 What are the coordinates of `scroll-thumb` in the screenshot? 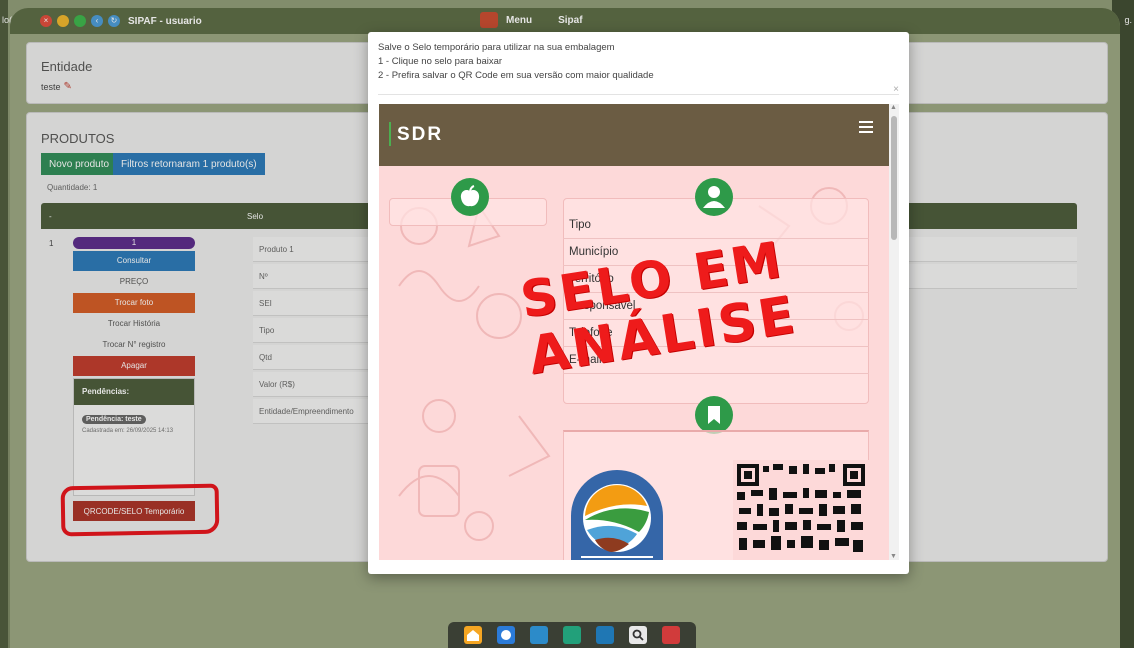 It's located at (894, 178).